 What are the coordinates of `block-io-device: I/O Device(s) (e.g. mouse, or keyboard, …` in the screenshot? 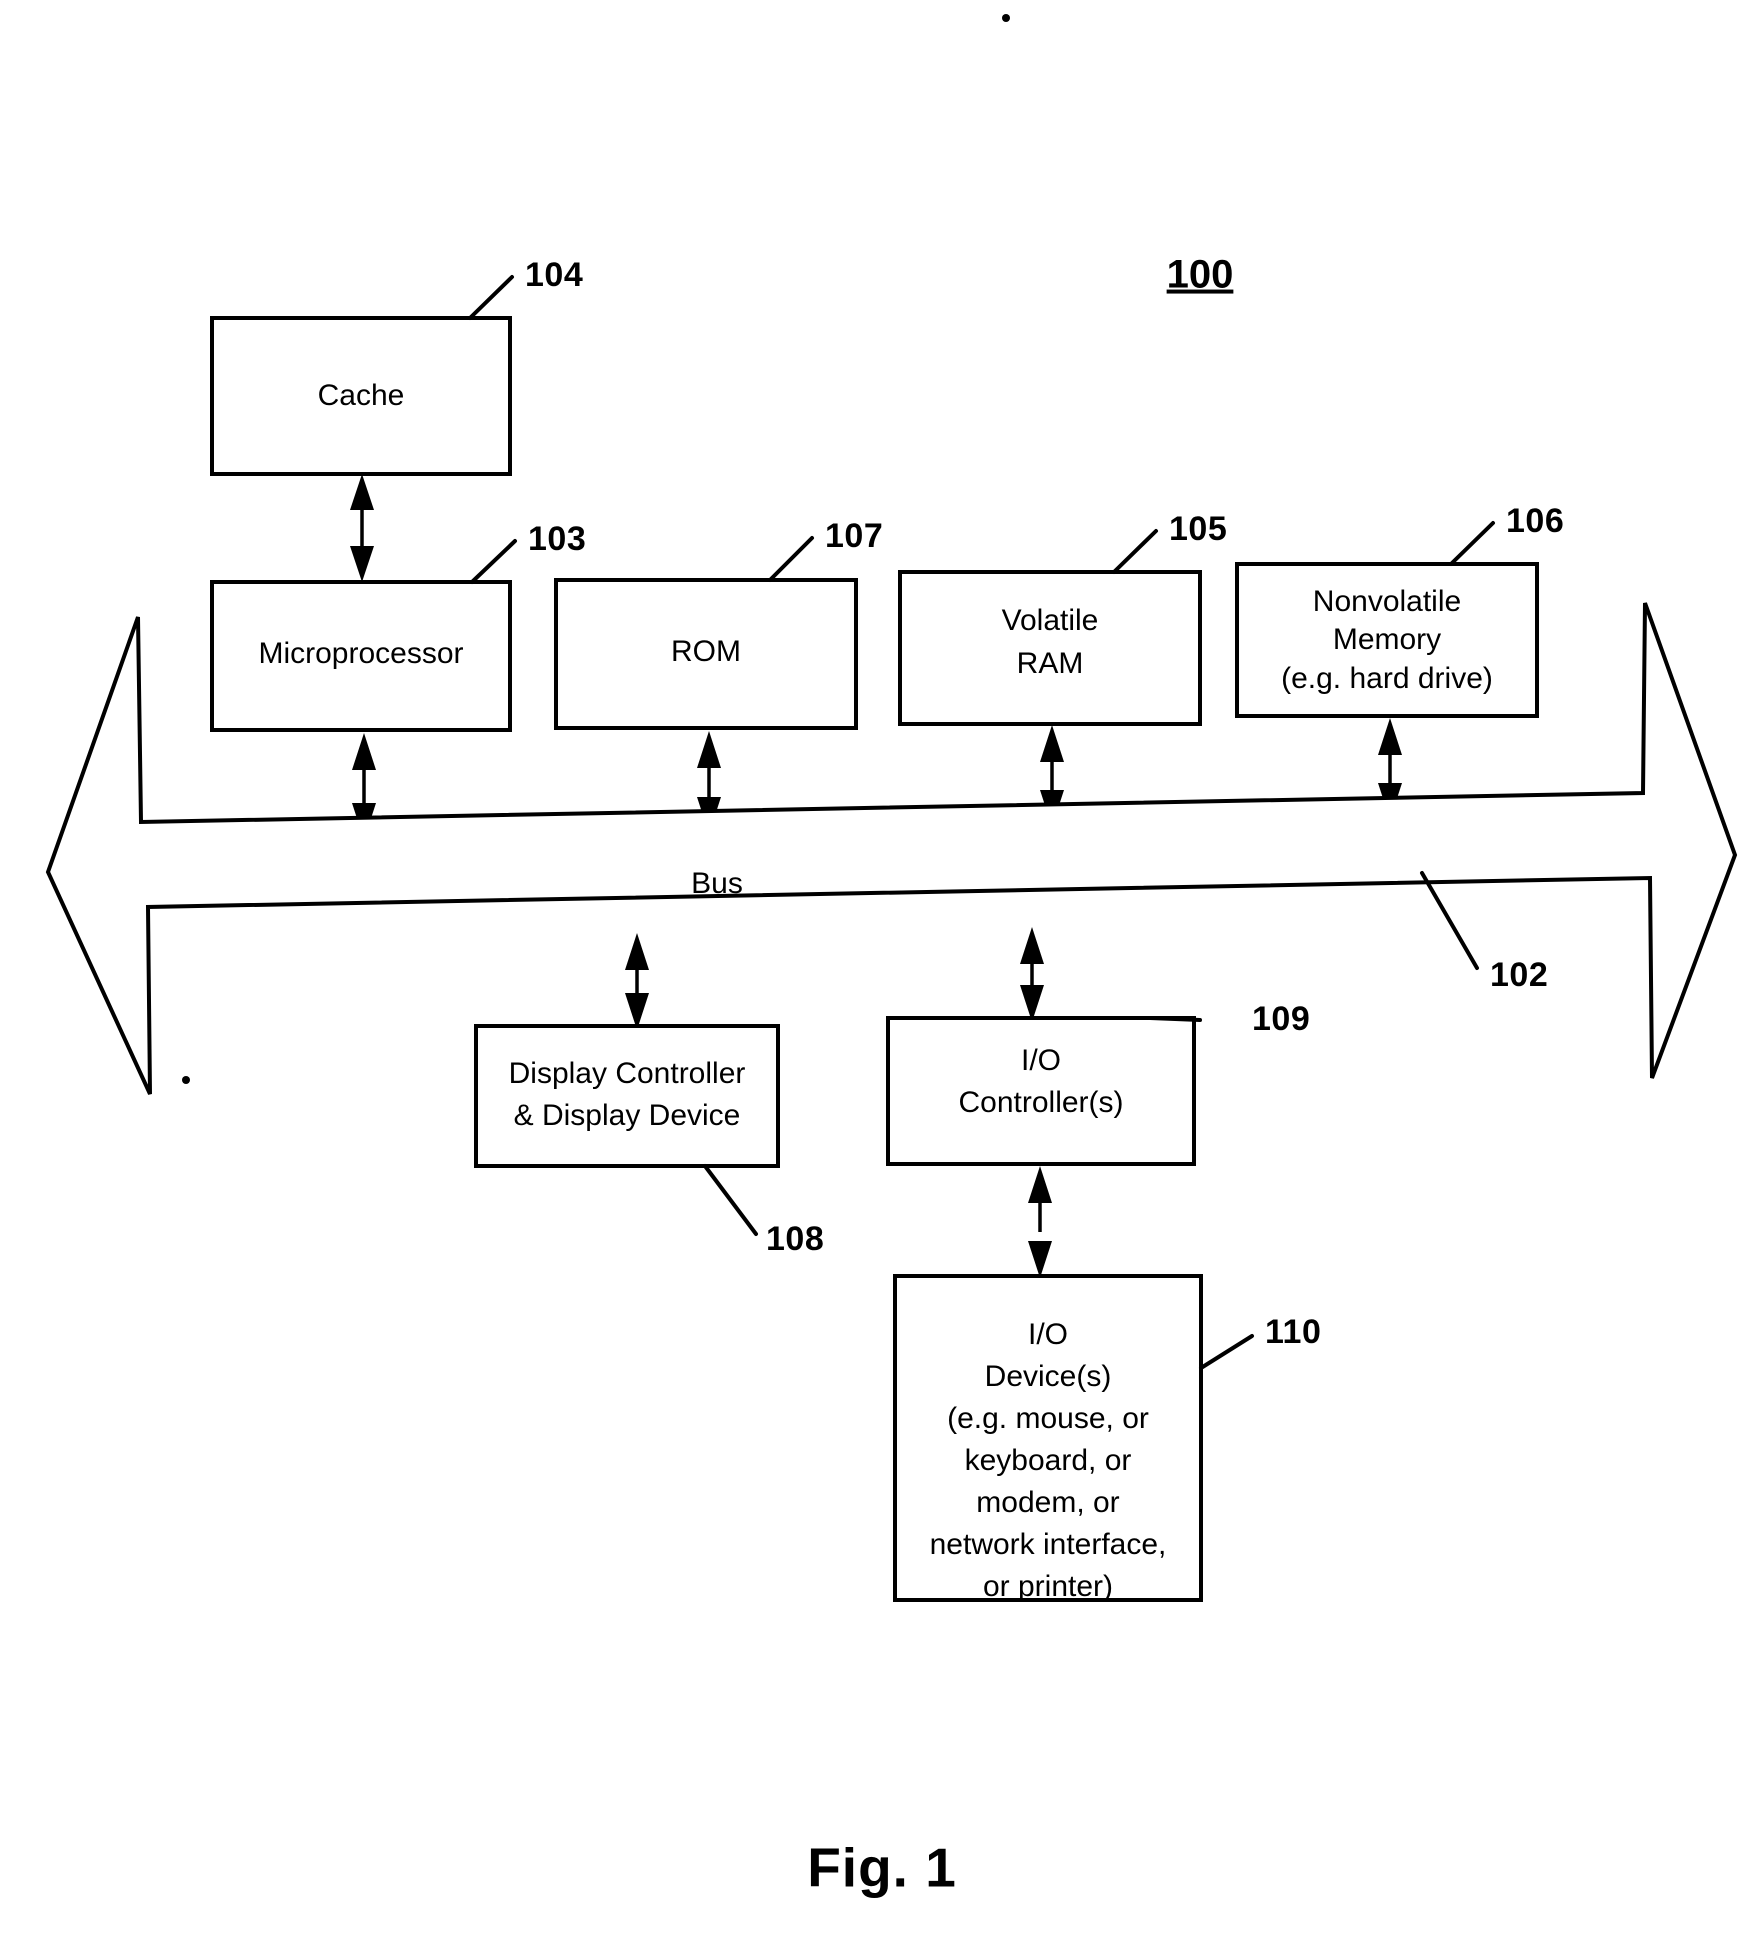 It's located at (1107, 1438).